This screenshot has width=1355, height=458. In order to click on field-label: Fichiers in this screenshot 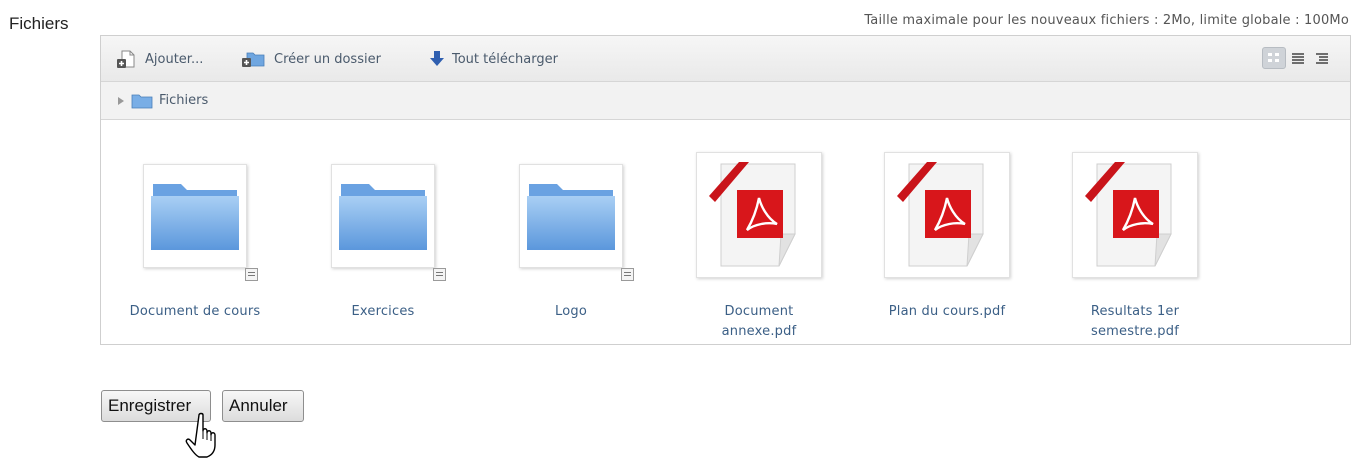, I will do `click(39, 23)`.